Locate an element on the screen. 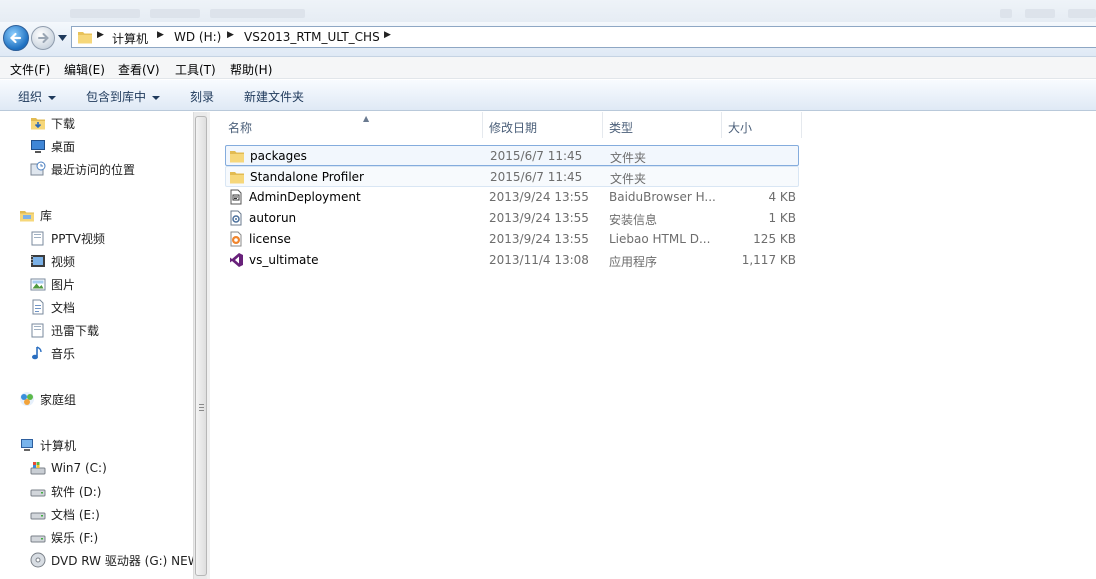 The image size is (1096, 579). file-row-packages: packages 2015/6/7 11:45 文件夹 is located at coordinates (512, 155).